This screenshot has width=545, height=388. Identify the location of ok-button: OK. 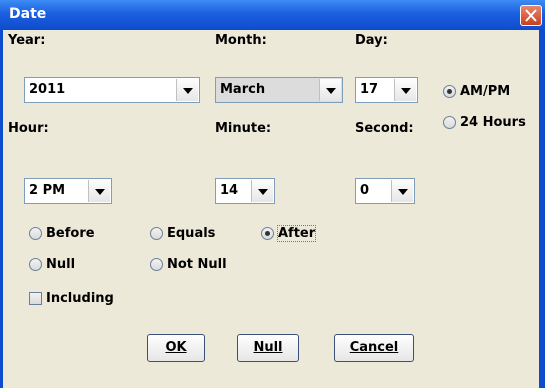
(176, 348).